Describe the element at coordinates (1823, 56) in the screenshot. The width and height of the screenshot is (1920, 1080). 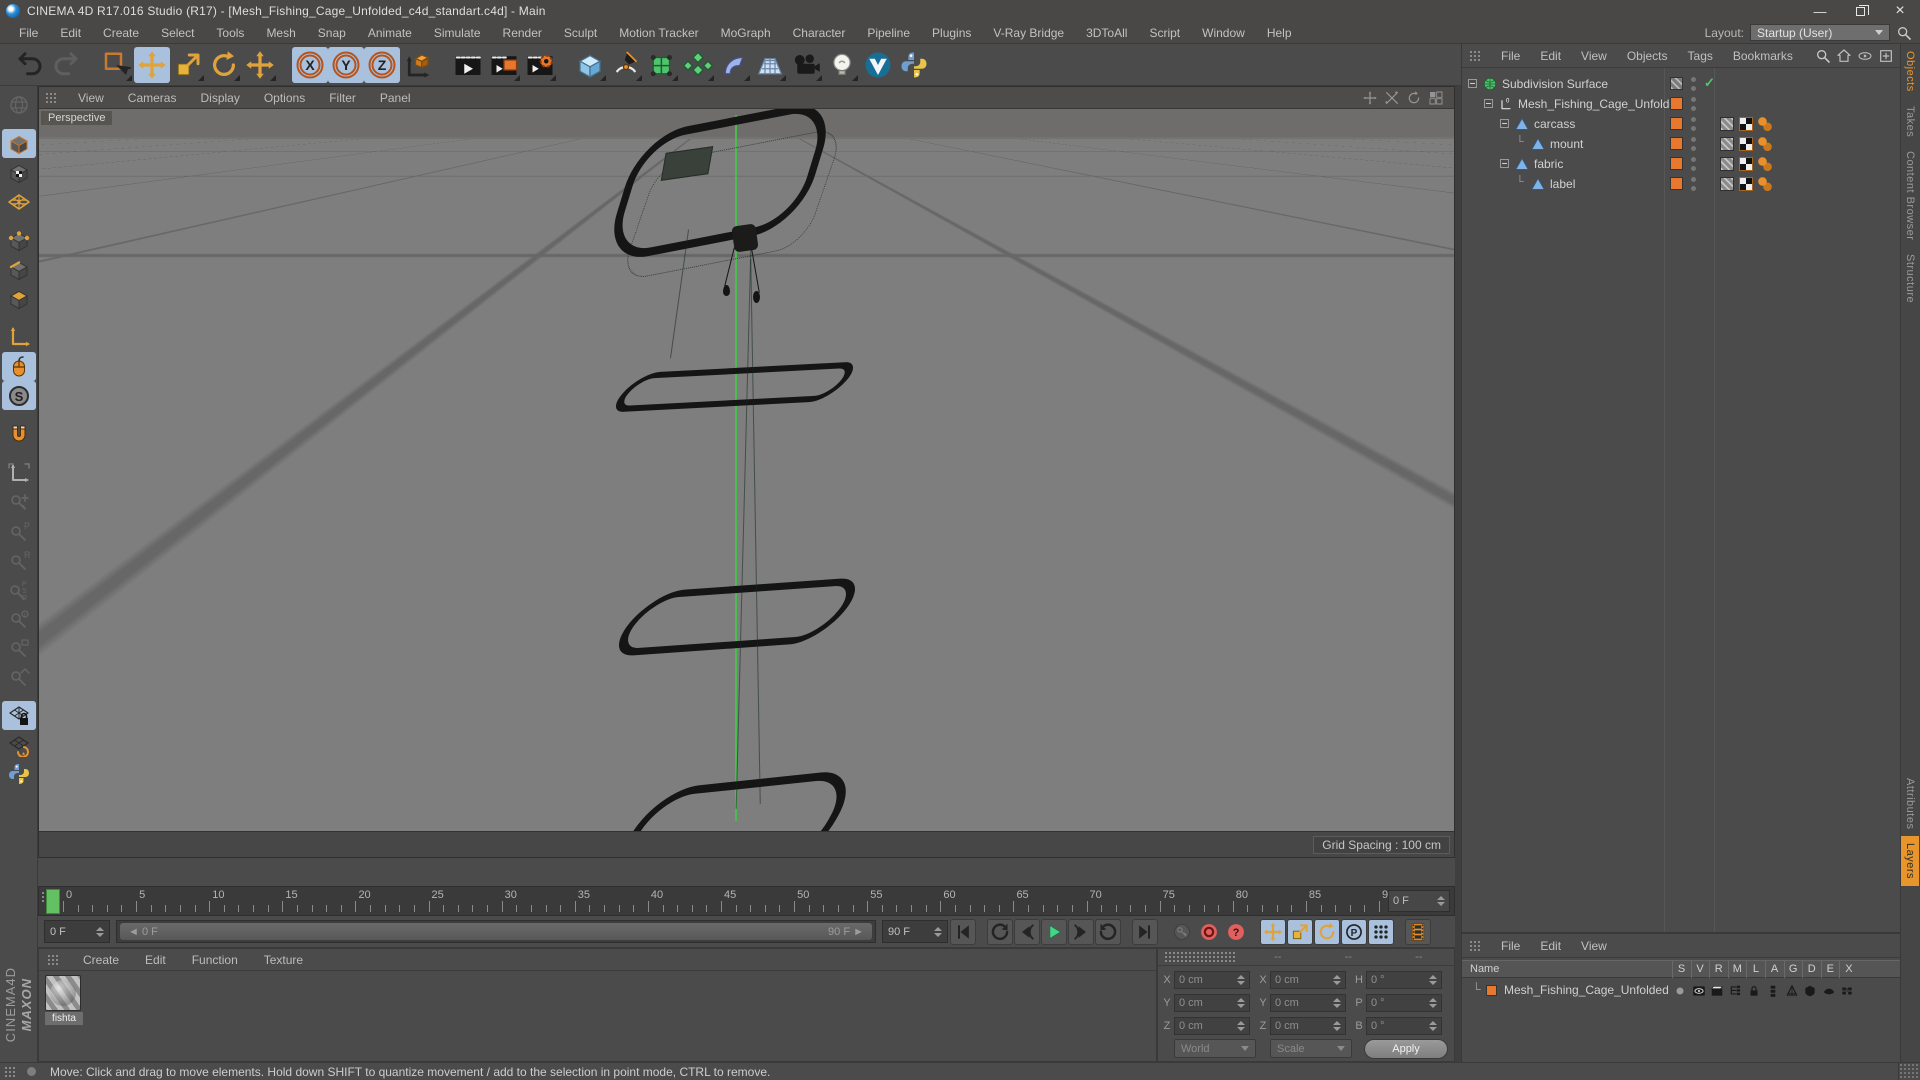
I see `search-icon` at that location.